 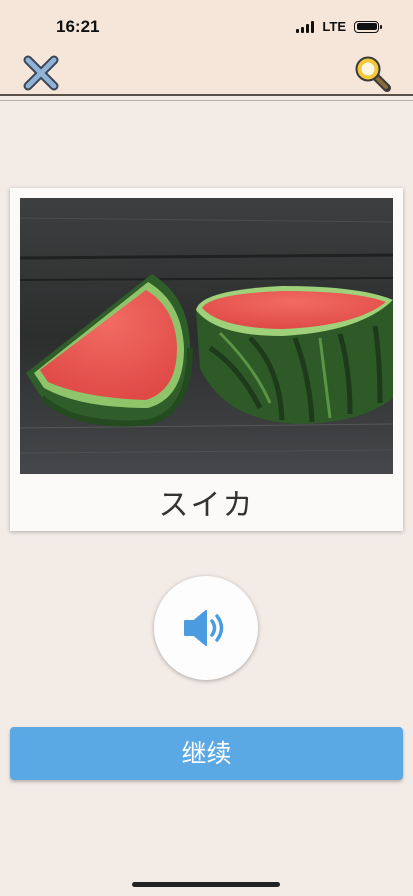 I want to click on play-audio-button, so click(x=206, y=628).